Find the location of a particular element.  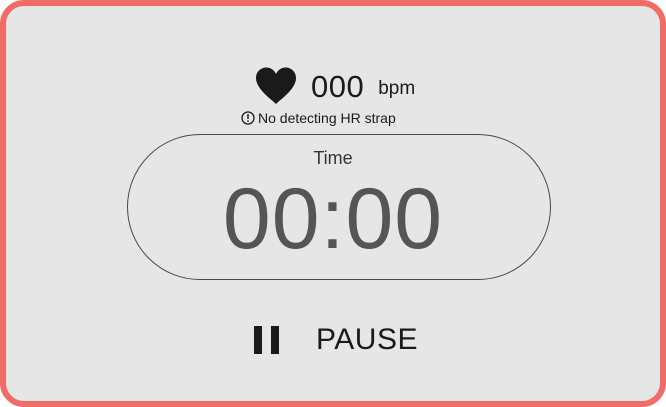

hr-strap-warning-text: No detecting HR strap is located at coordinates (327, 118).